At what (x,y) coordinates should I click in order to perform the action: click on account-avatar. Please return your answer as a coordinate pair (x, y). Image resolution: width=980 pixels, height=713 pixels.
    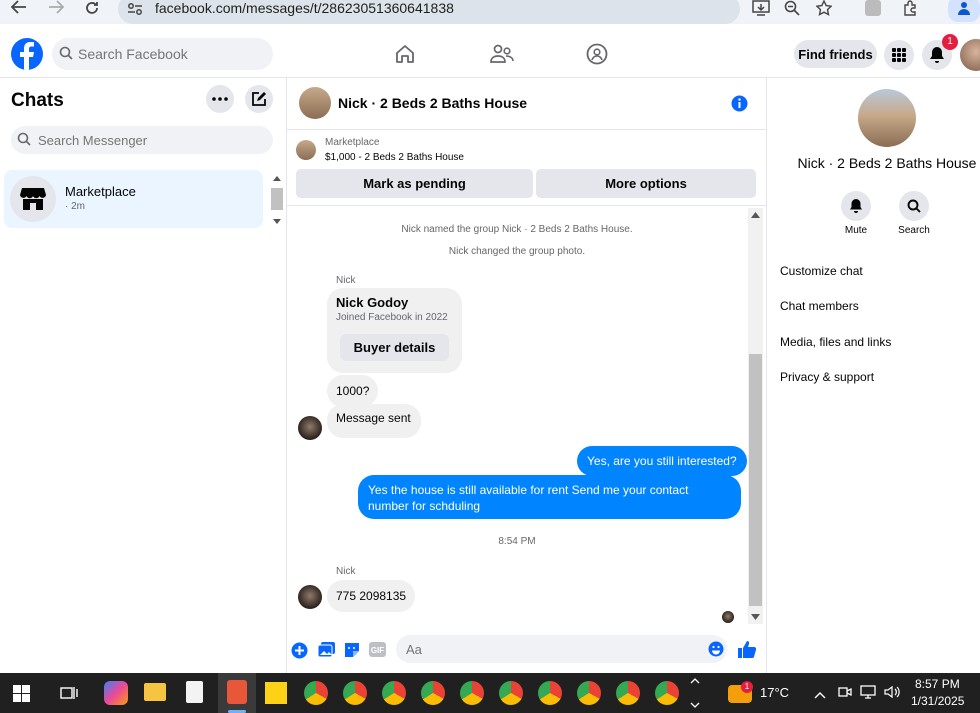
    Looking at the image, I should click on (970, 55).